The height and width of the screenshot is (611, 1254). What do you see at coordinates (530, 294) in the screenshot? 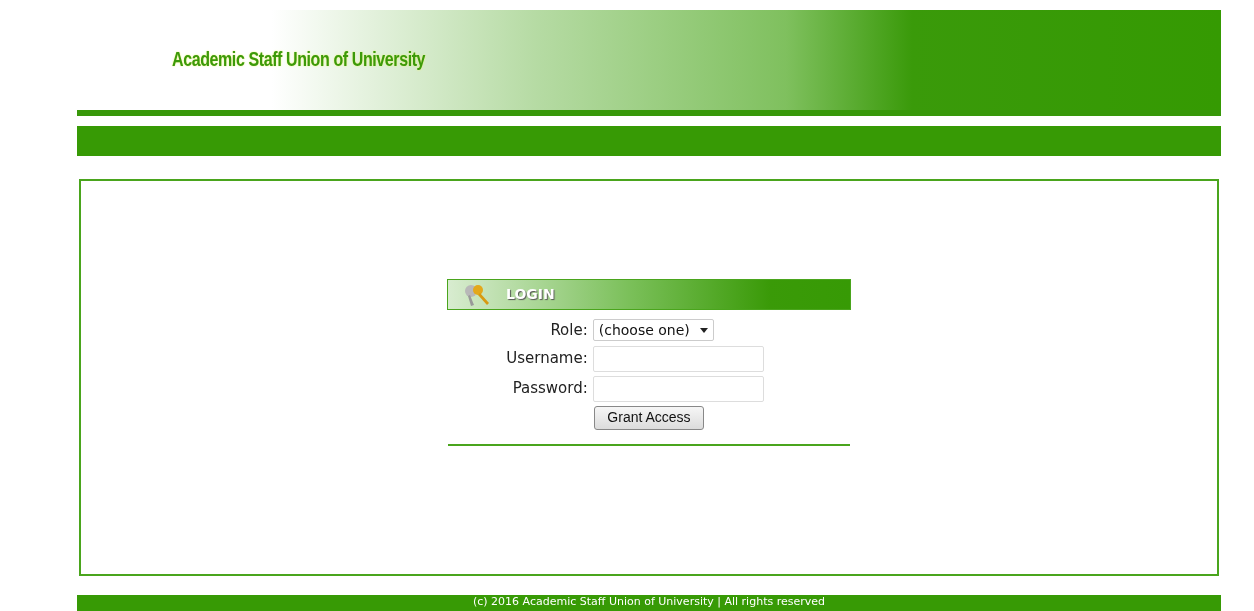
I see `login-title: LOGIN` at bounding box center [530, 294].